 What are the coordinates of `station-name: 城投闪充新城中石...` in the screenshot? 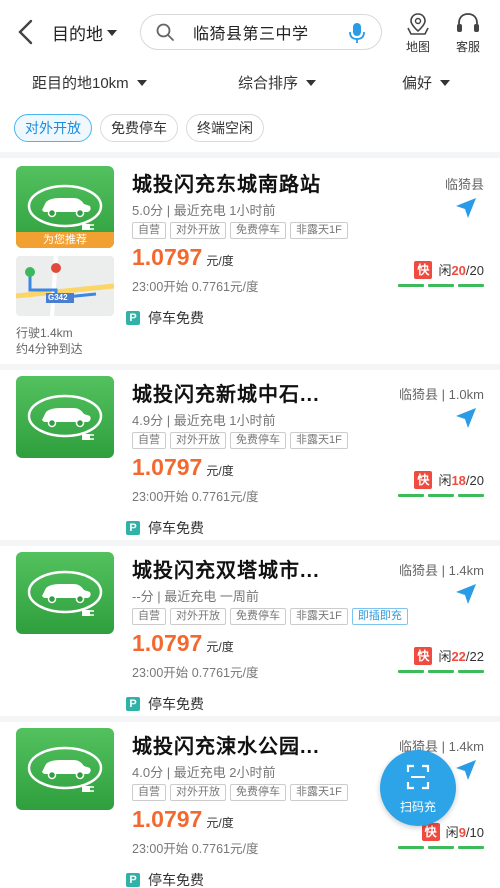 It's located at (226, 392).